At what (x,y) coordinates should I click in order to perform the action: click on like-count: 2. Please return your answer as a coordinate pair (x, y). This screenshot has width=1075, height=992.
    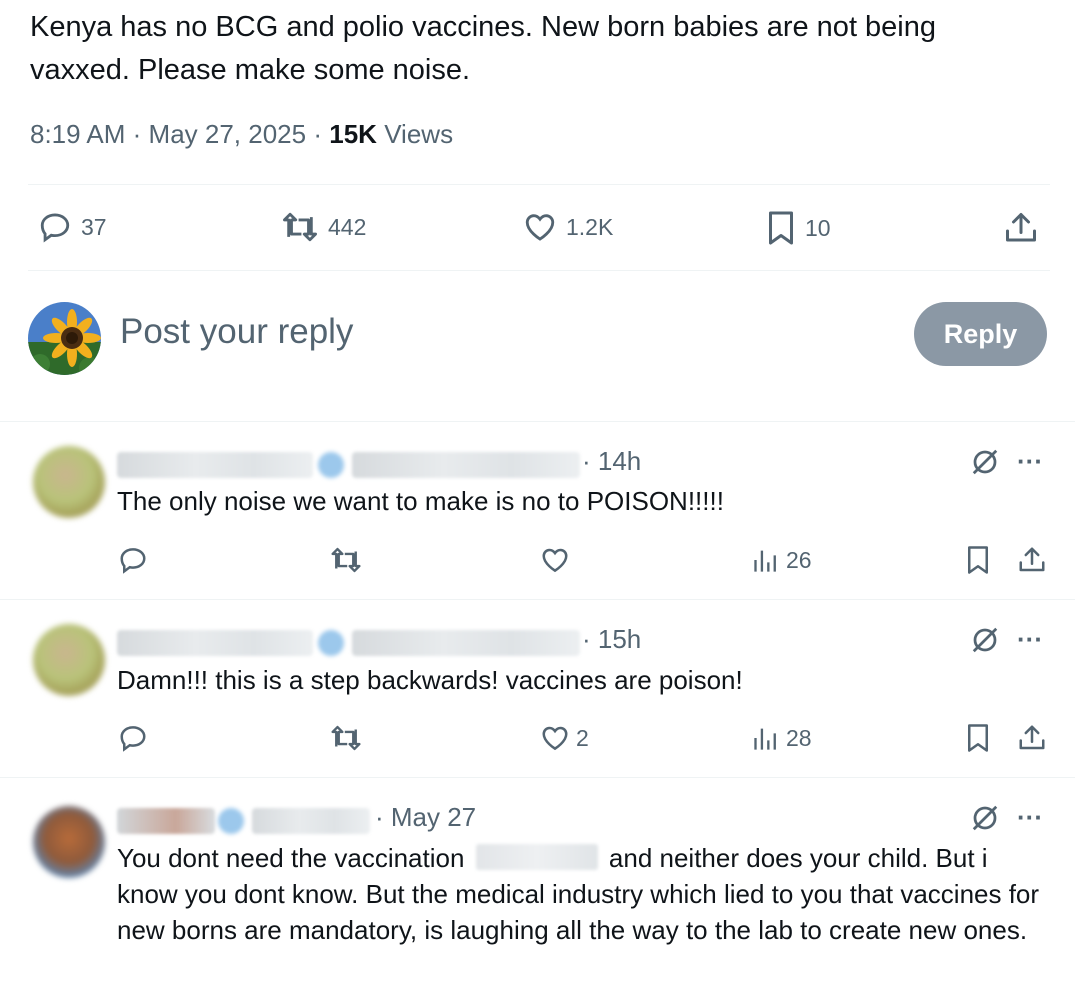
    Looking at the image, I should click on (582, 737).